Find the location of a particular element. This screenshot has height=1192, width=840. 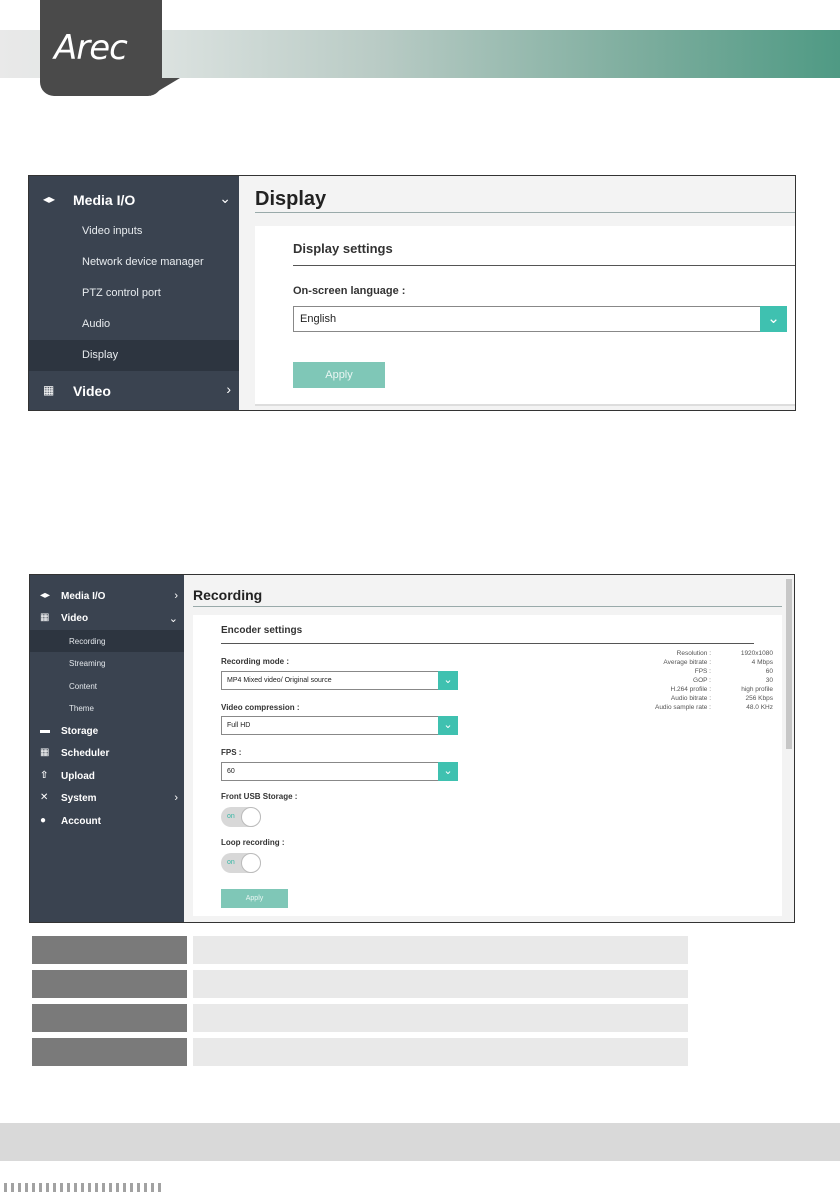

sidebar-group-label: Scheduler is located at coordinates (85, 753).